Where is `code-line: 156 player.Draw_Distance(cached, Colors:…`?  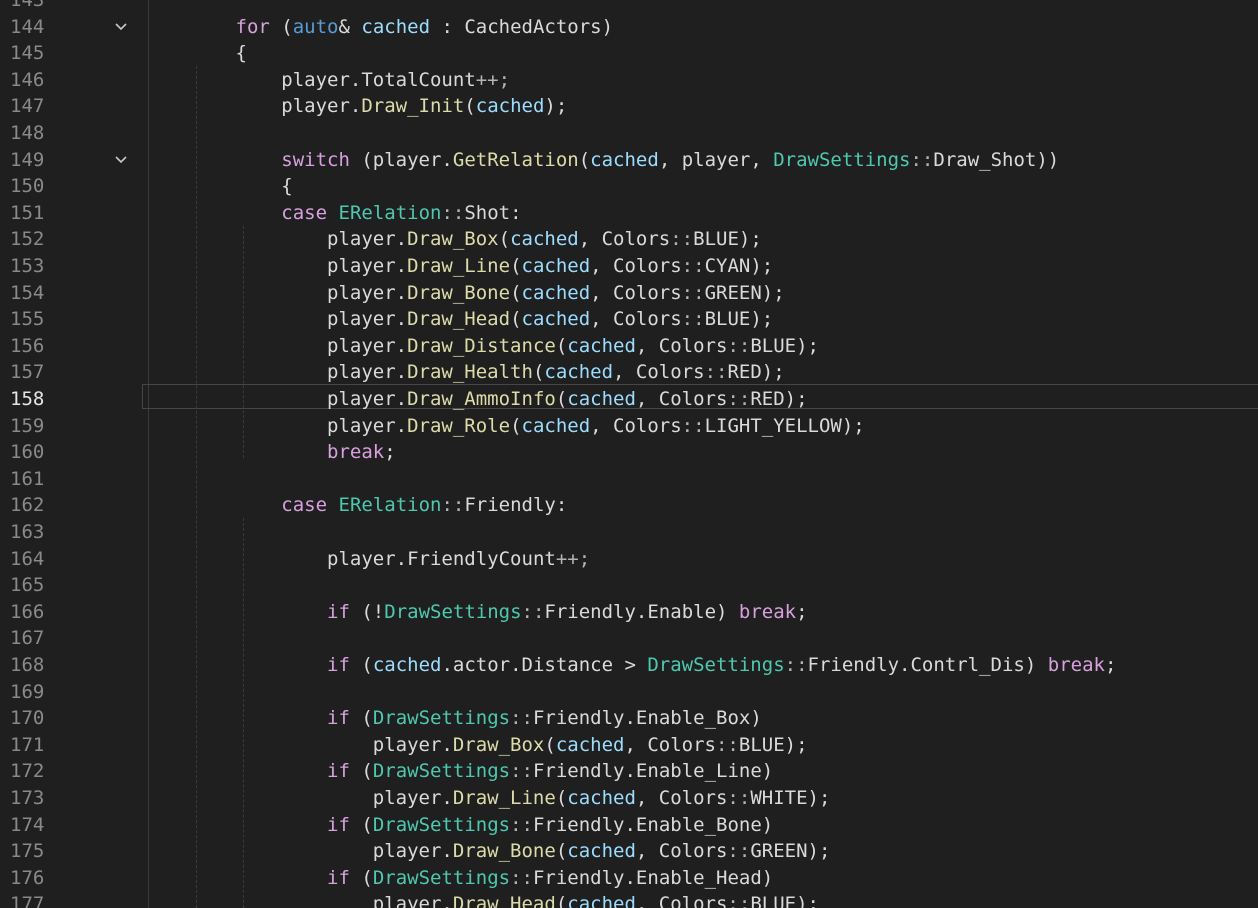 code-line: 156 player.Draw_Distance(cached, Colors:… is located at coordinates (629, 346).